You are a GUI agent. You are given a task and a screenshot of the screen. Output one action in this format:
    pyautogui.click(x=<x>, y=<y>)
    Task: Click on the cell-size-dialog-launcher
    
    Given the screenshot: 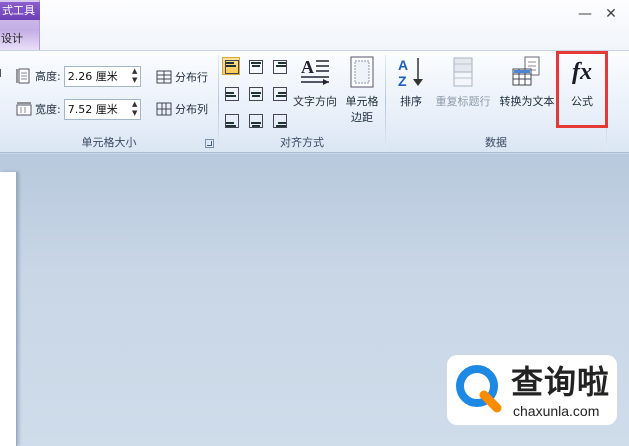 What is the action you would take?
    pyautogui.click(x=209, y=143)
    